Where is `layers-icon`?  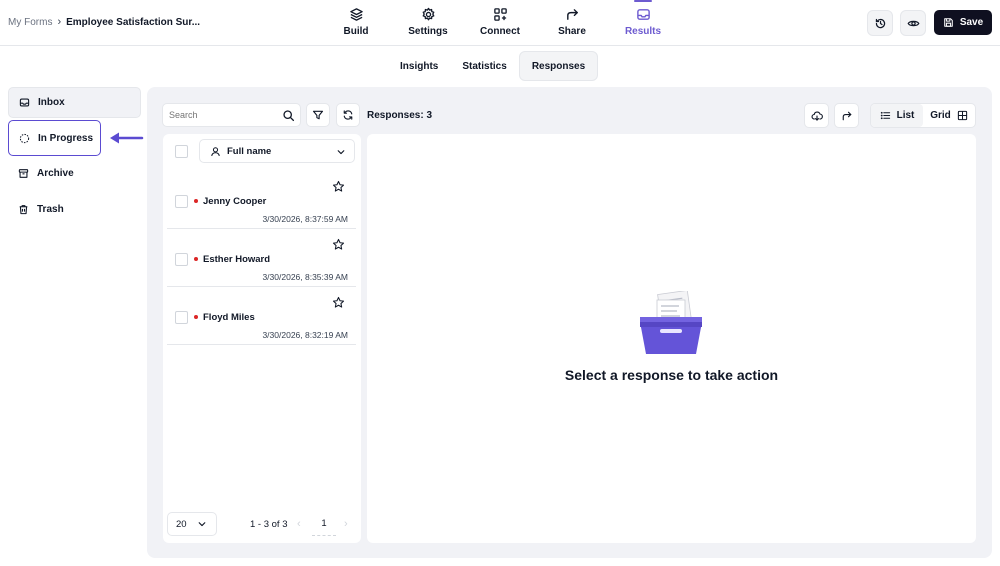 layers-icon is located at coordinates (356, 14).